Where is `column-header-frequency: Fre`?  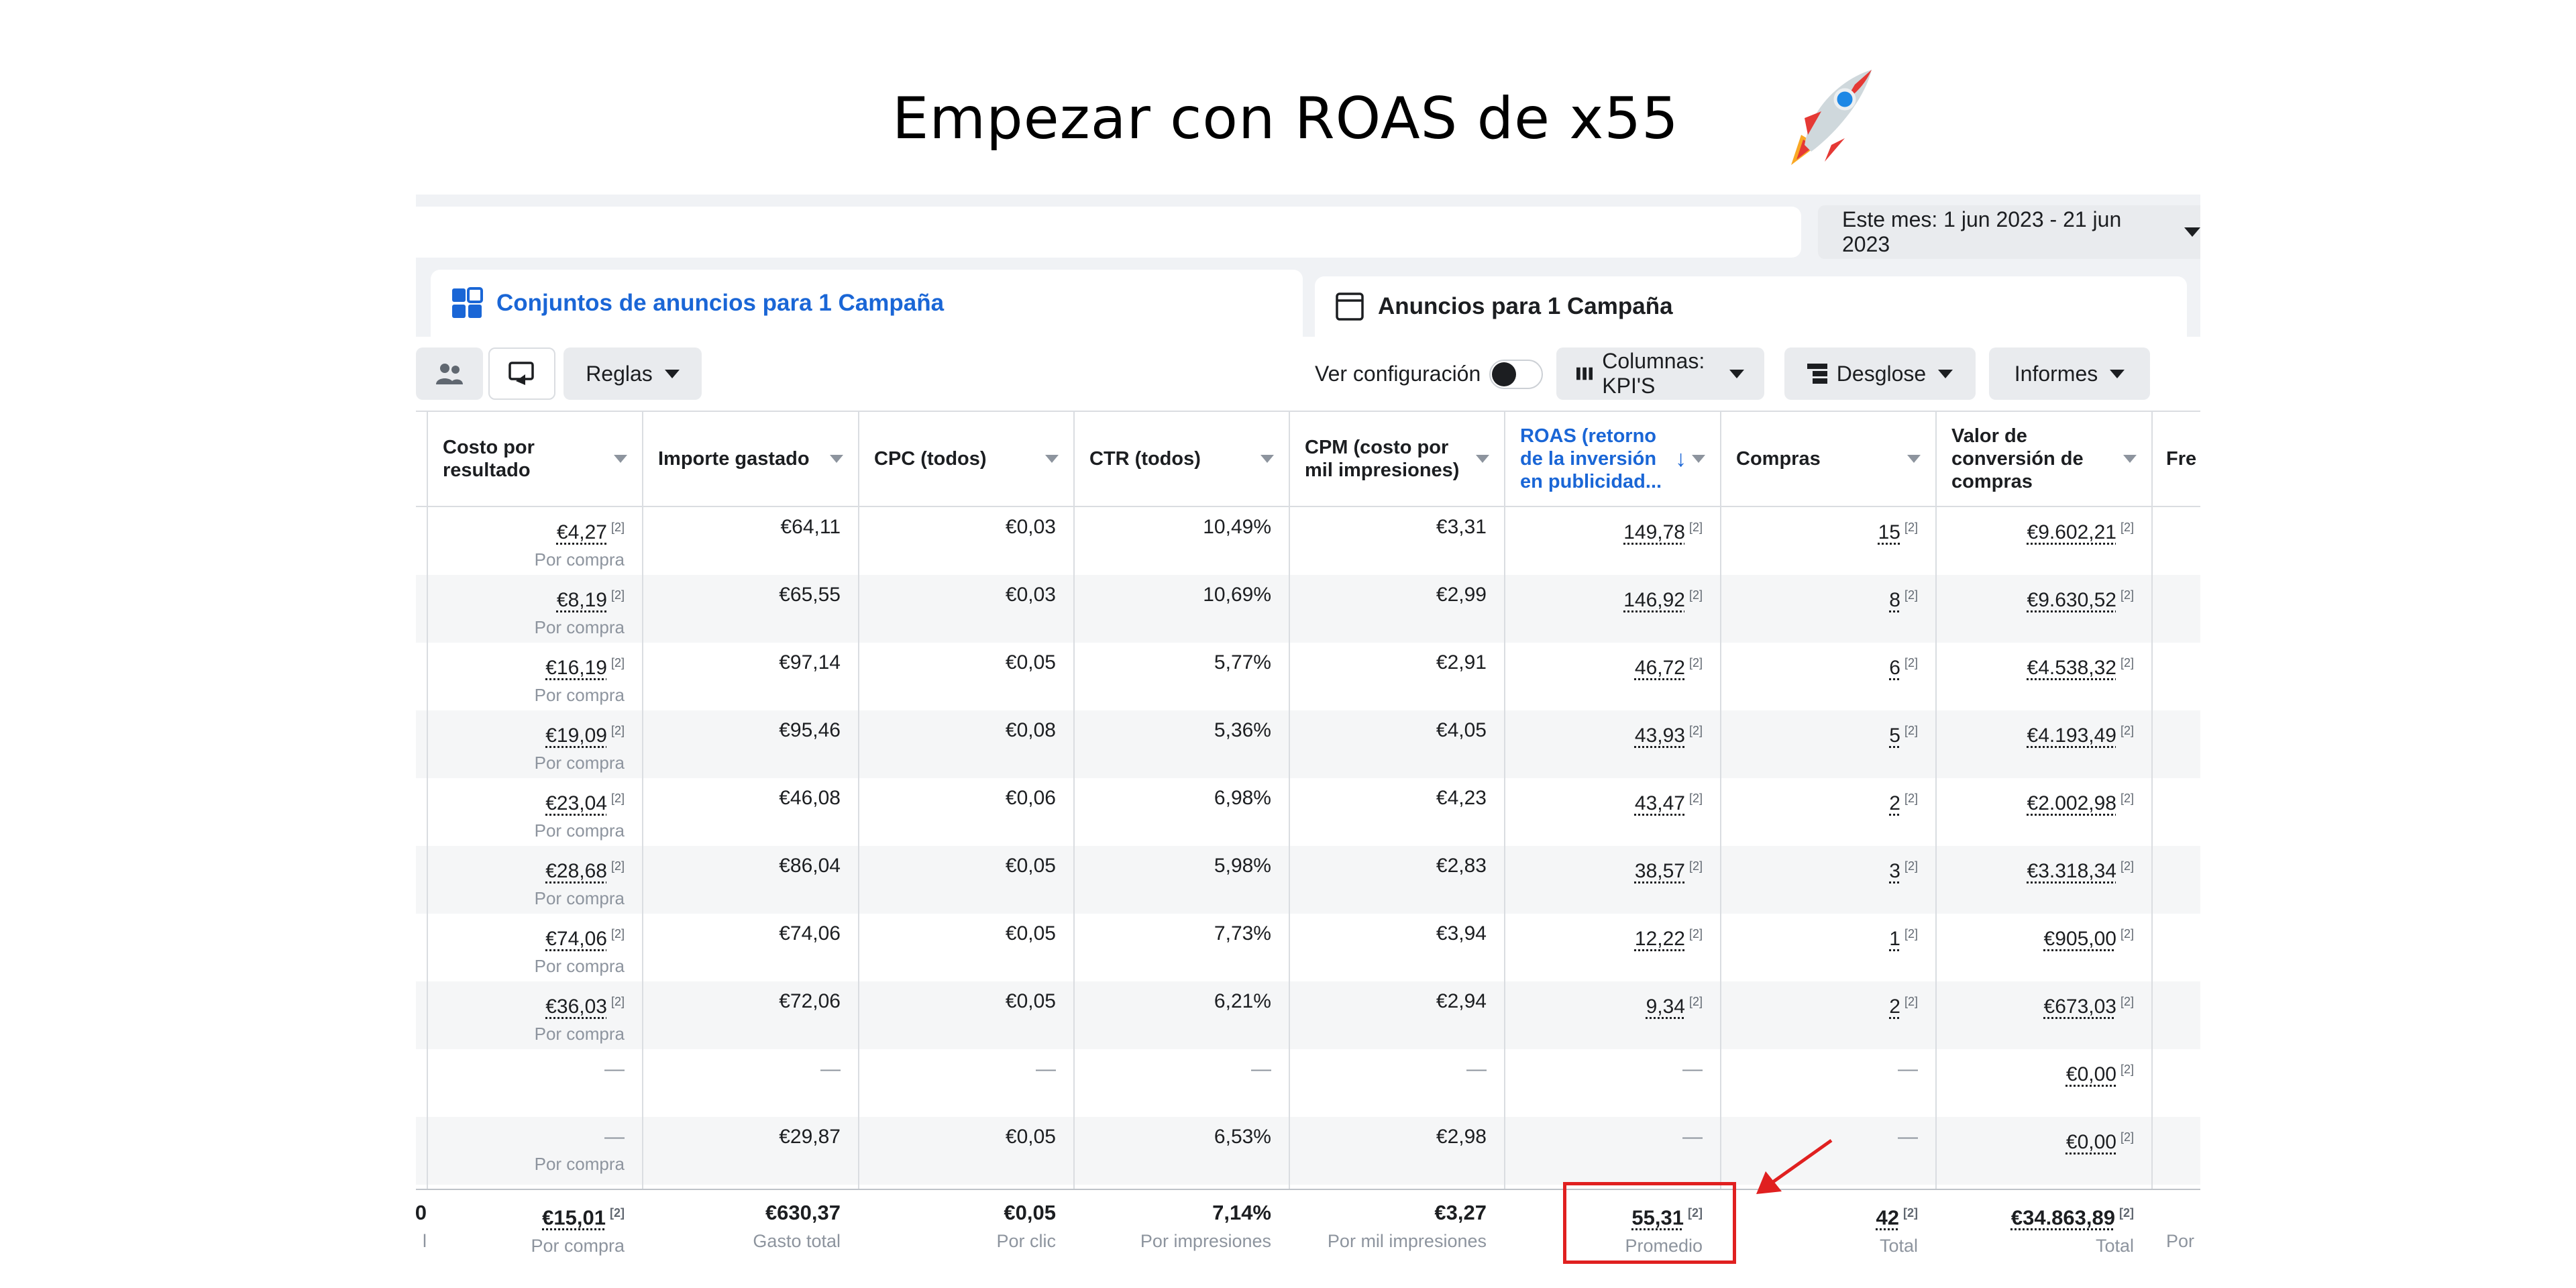 column-header-frequency: Fre is located at coordinates (2176, 459).